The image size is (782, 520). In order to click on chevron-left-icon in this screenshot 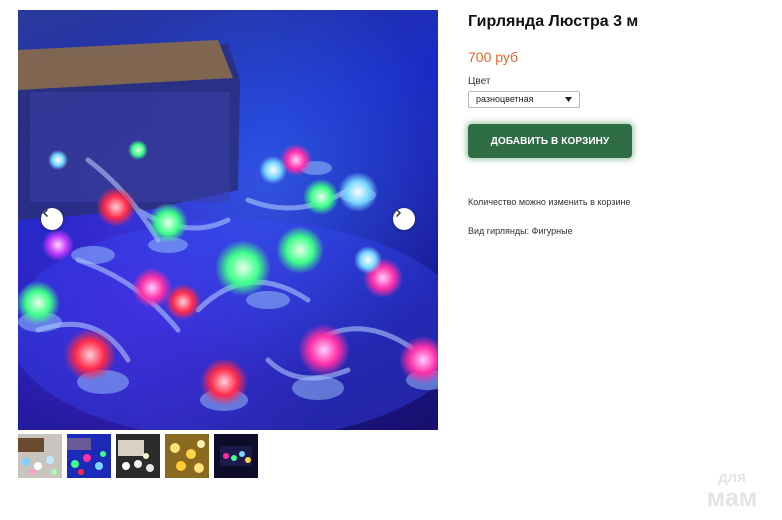, I will do `click(45, 213)`.